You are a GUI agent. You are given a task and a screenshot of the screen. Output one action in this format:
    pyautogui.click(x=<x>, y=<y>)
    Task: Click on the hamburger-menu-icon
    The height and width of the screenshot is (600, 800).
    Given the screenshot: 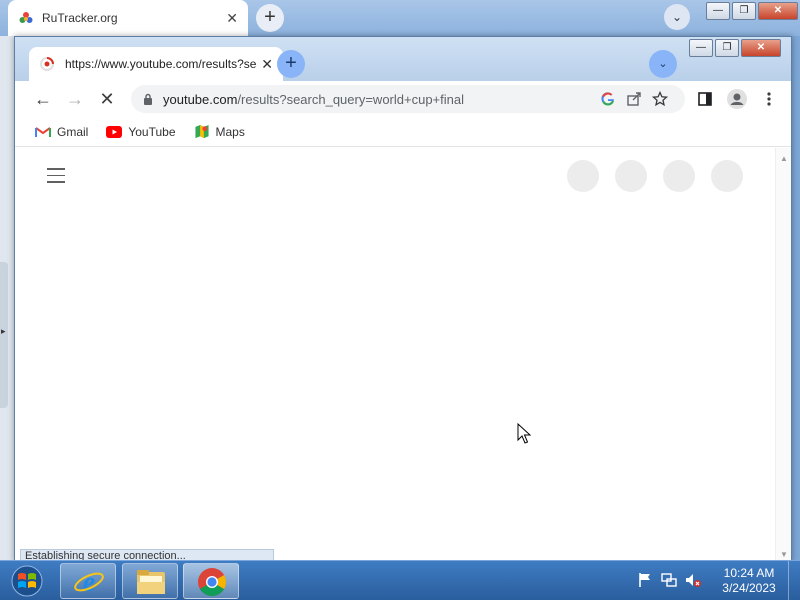 What is the action you would take?
    pyautogui.click(x=56, y=178)
    